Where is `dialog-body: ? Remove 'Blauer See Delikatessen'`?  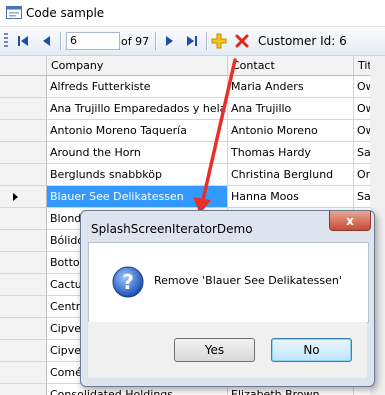 dialog-body: ? Remove 'Blauer See Delikatessen' is located at coordinates (228, 282).